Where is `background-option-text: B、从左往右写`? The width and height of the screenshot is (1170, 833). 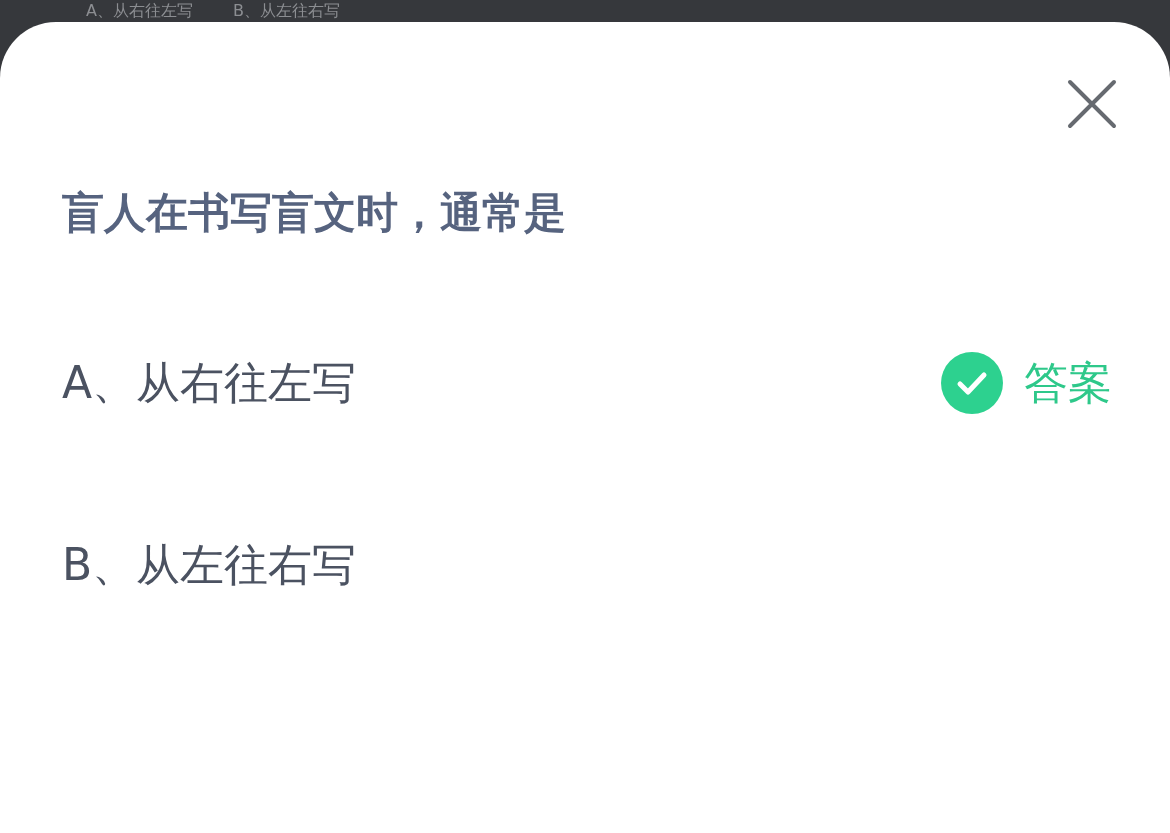 background-option-text: B、从左往右写 is located at coordinates (286, 11).